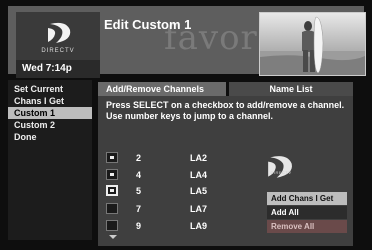 The width and height of the screenshot is (372, 250). Describe the element at coordinates (148, 24) in the screenshot. I see `page-title: Edit Custom 1` at that location.